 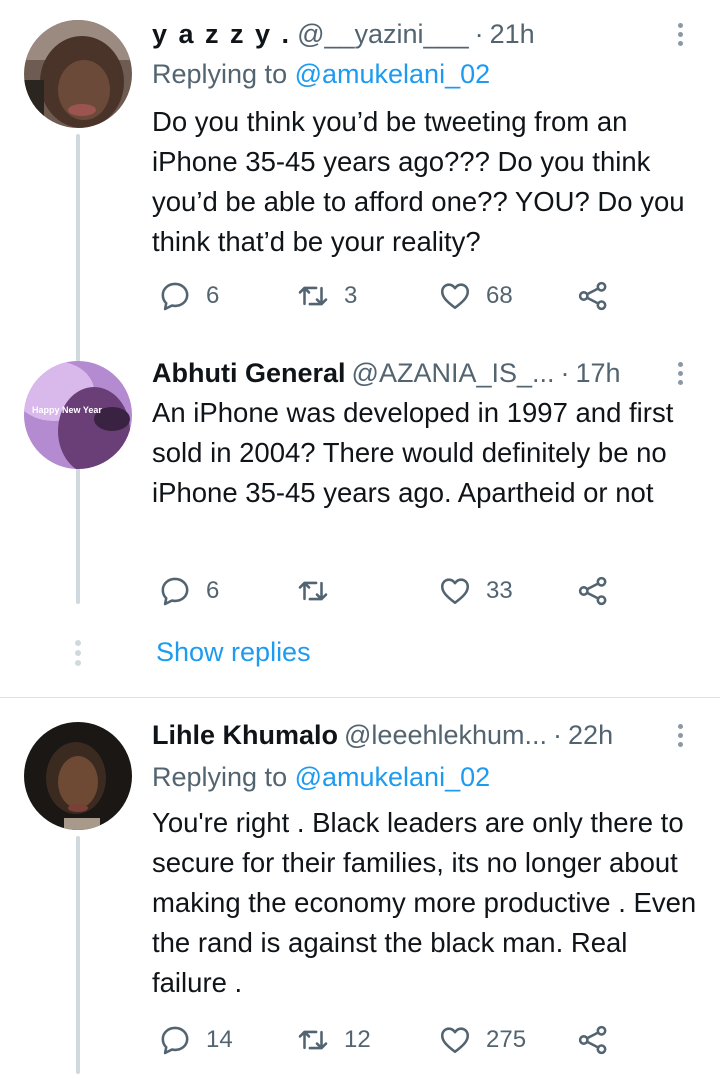 I want to click on show-replies-link: Show replies, so click(x=233, y=652).